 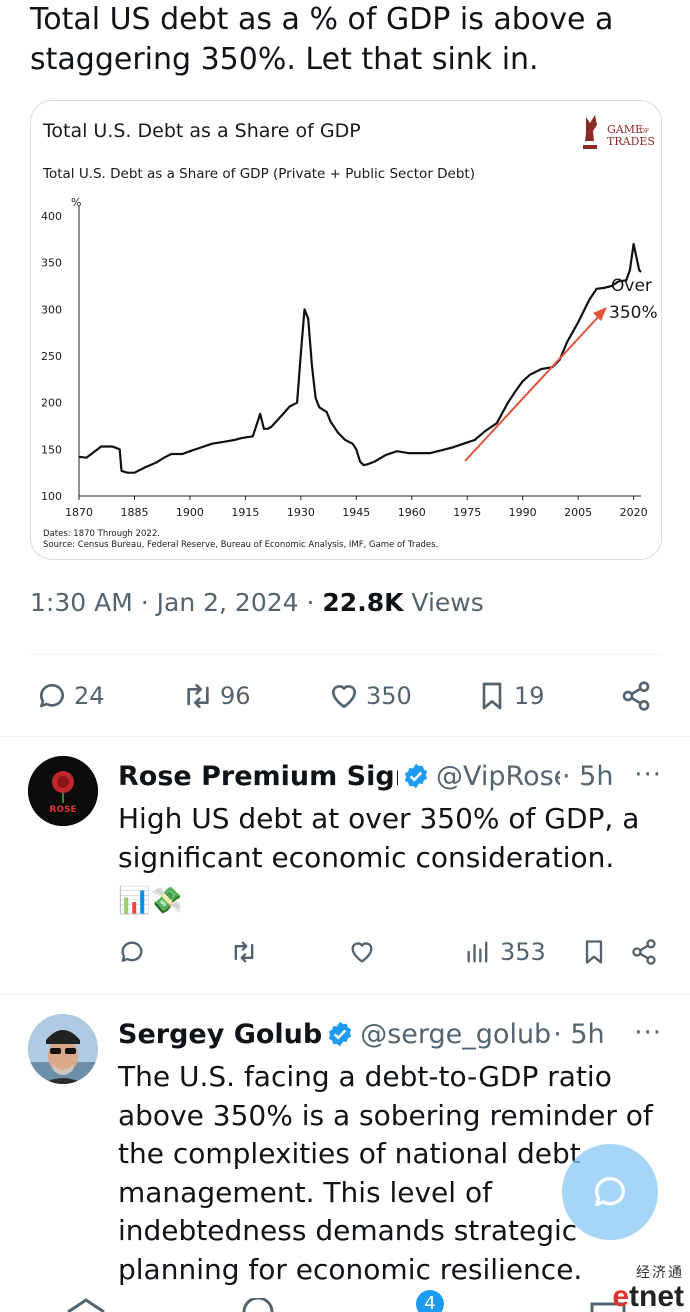 I want to click on x-tick-label: 1930, so click(x=301, y=512).